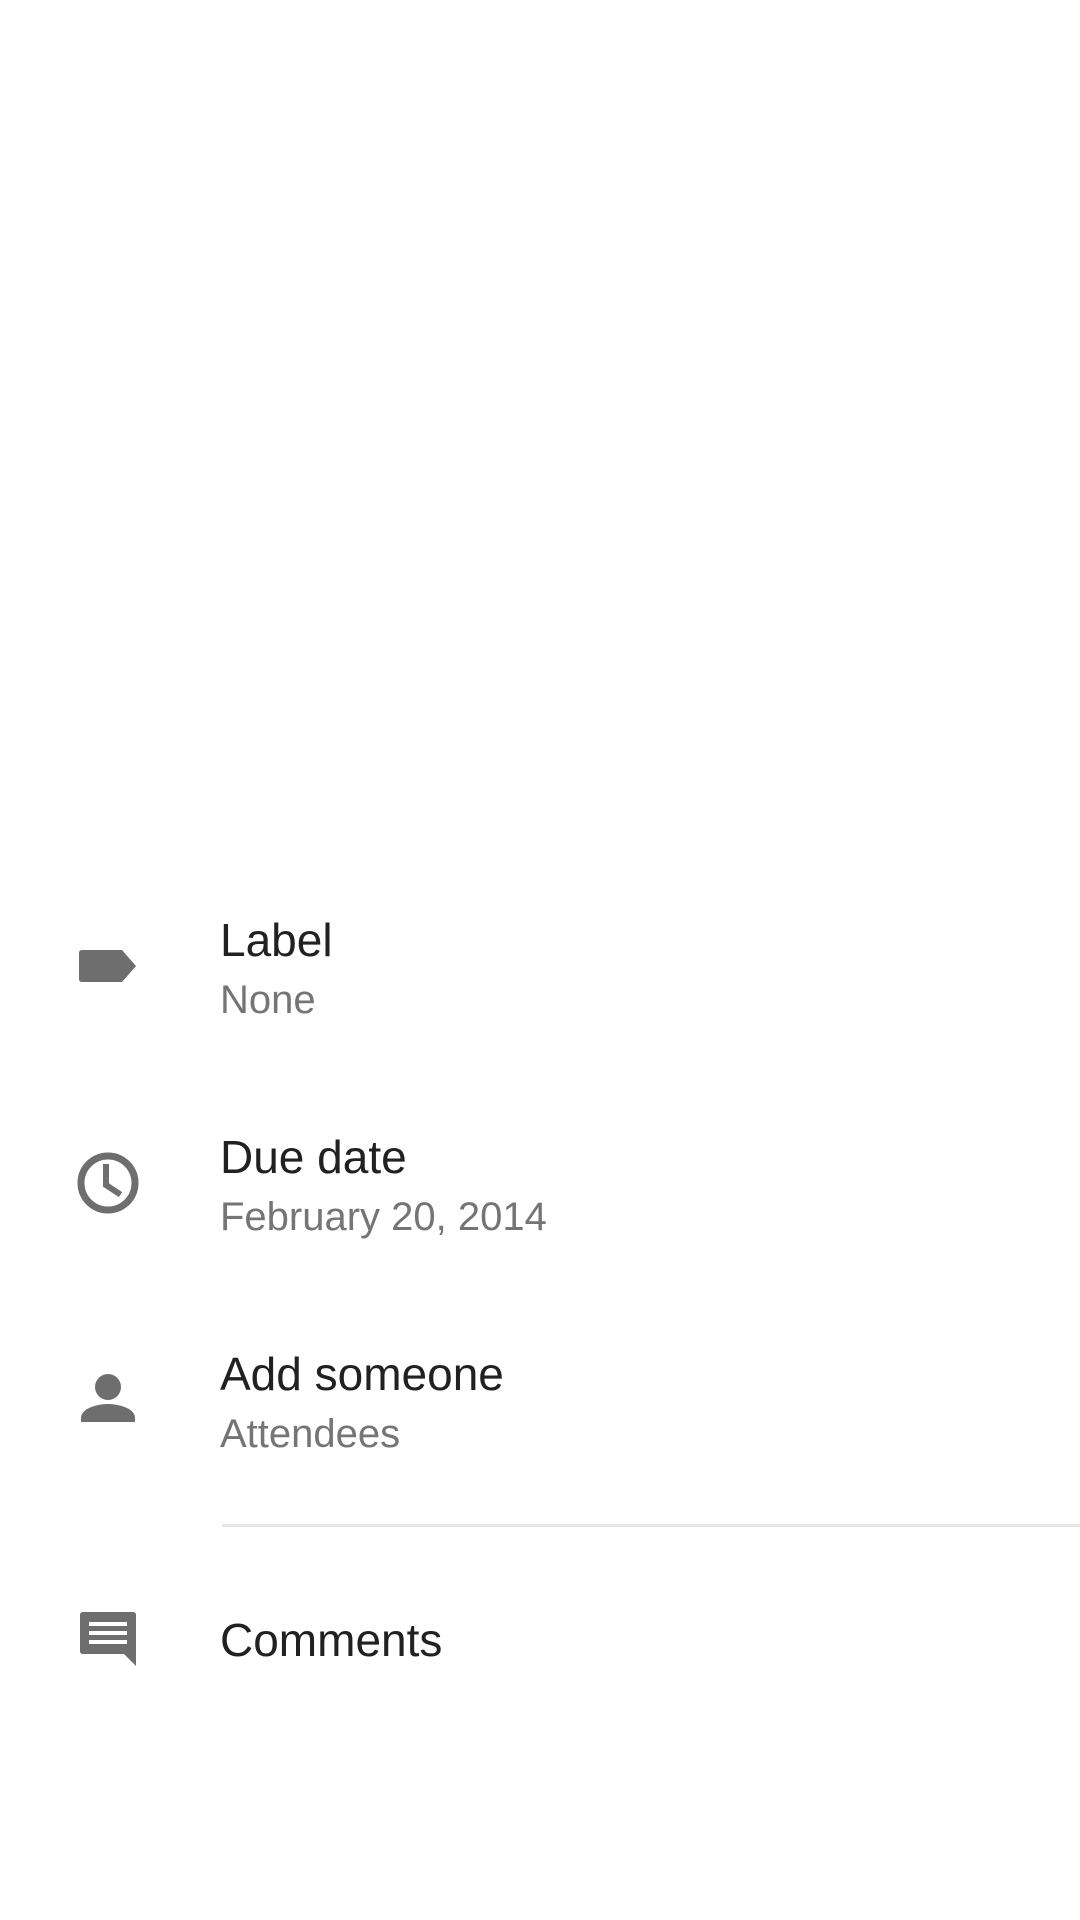 This screenshot has height=1920, width=1080. I want to click on section-divider, so click(651, 1525).